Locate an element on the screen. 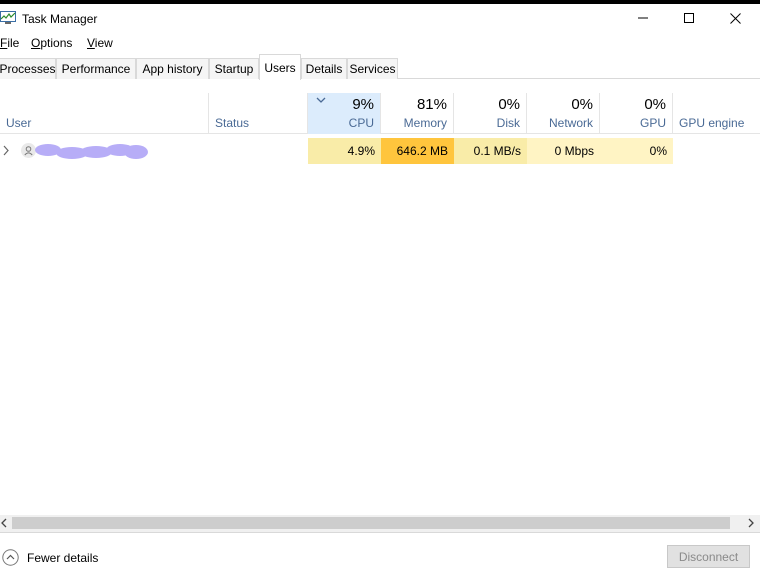 The height and width of the screenshot is (580, 760). row-network: 0 Mbps is located at coordinates (563, 151).